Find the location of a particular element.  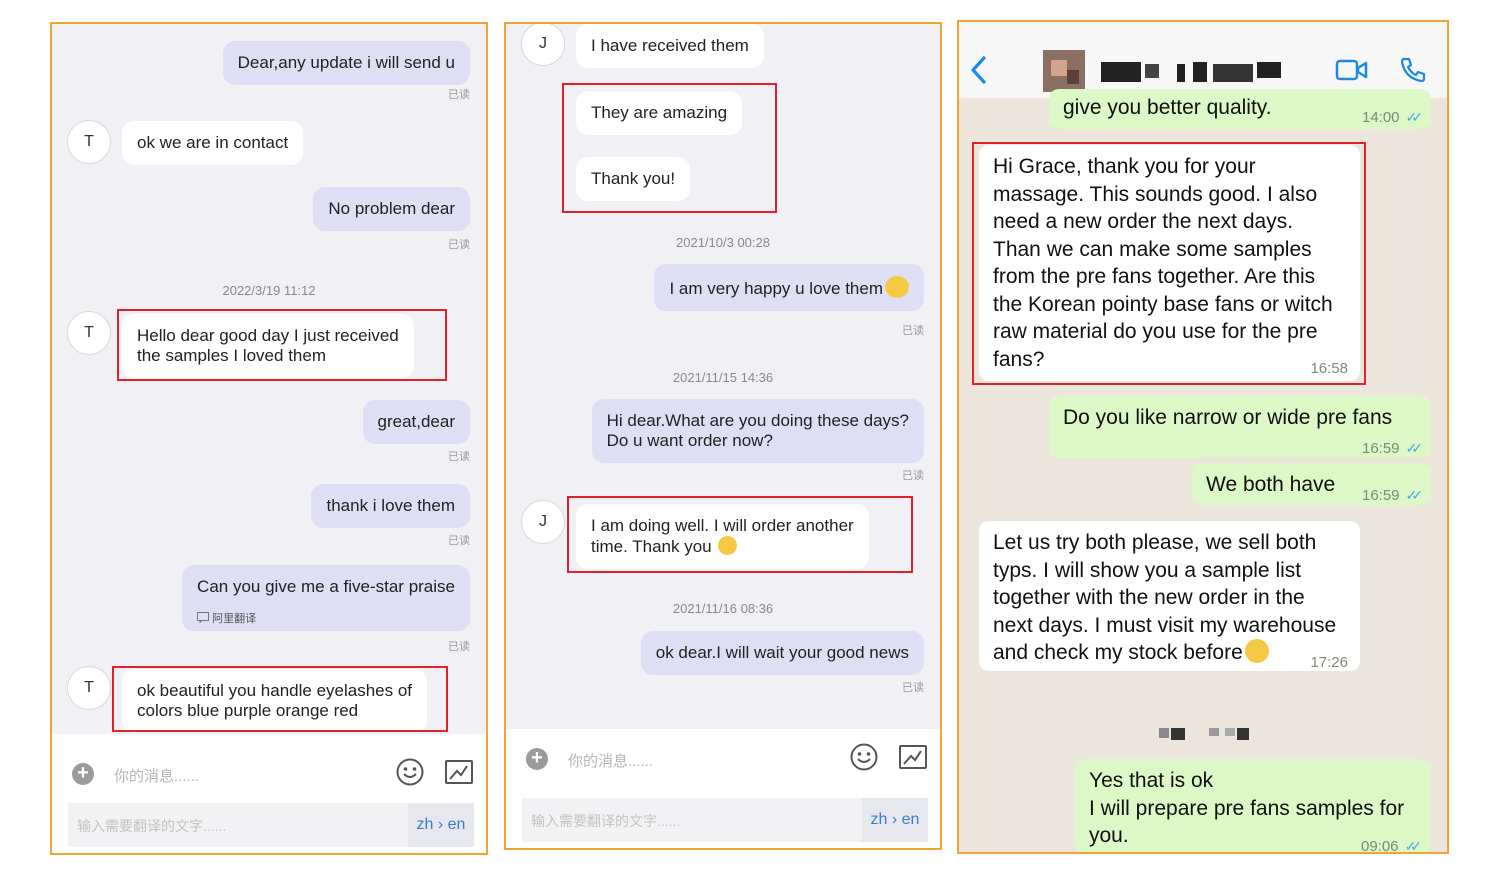

message-time: 17:26 is located at coordinates (1329, 662).